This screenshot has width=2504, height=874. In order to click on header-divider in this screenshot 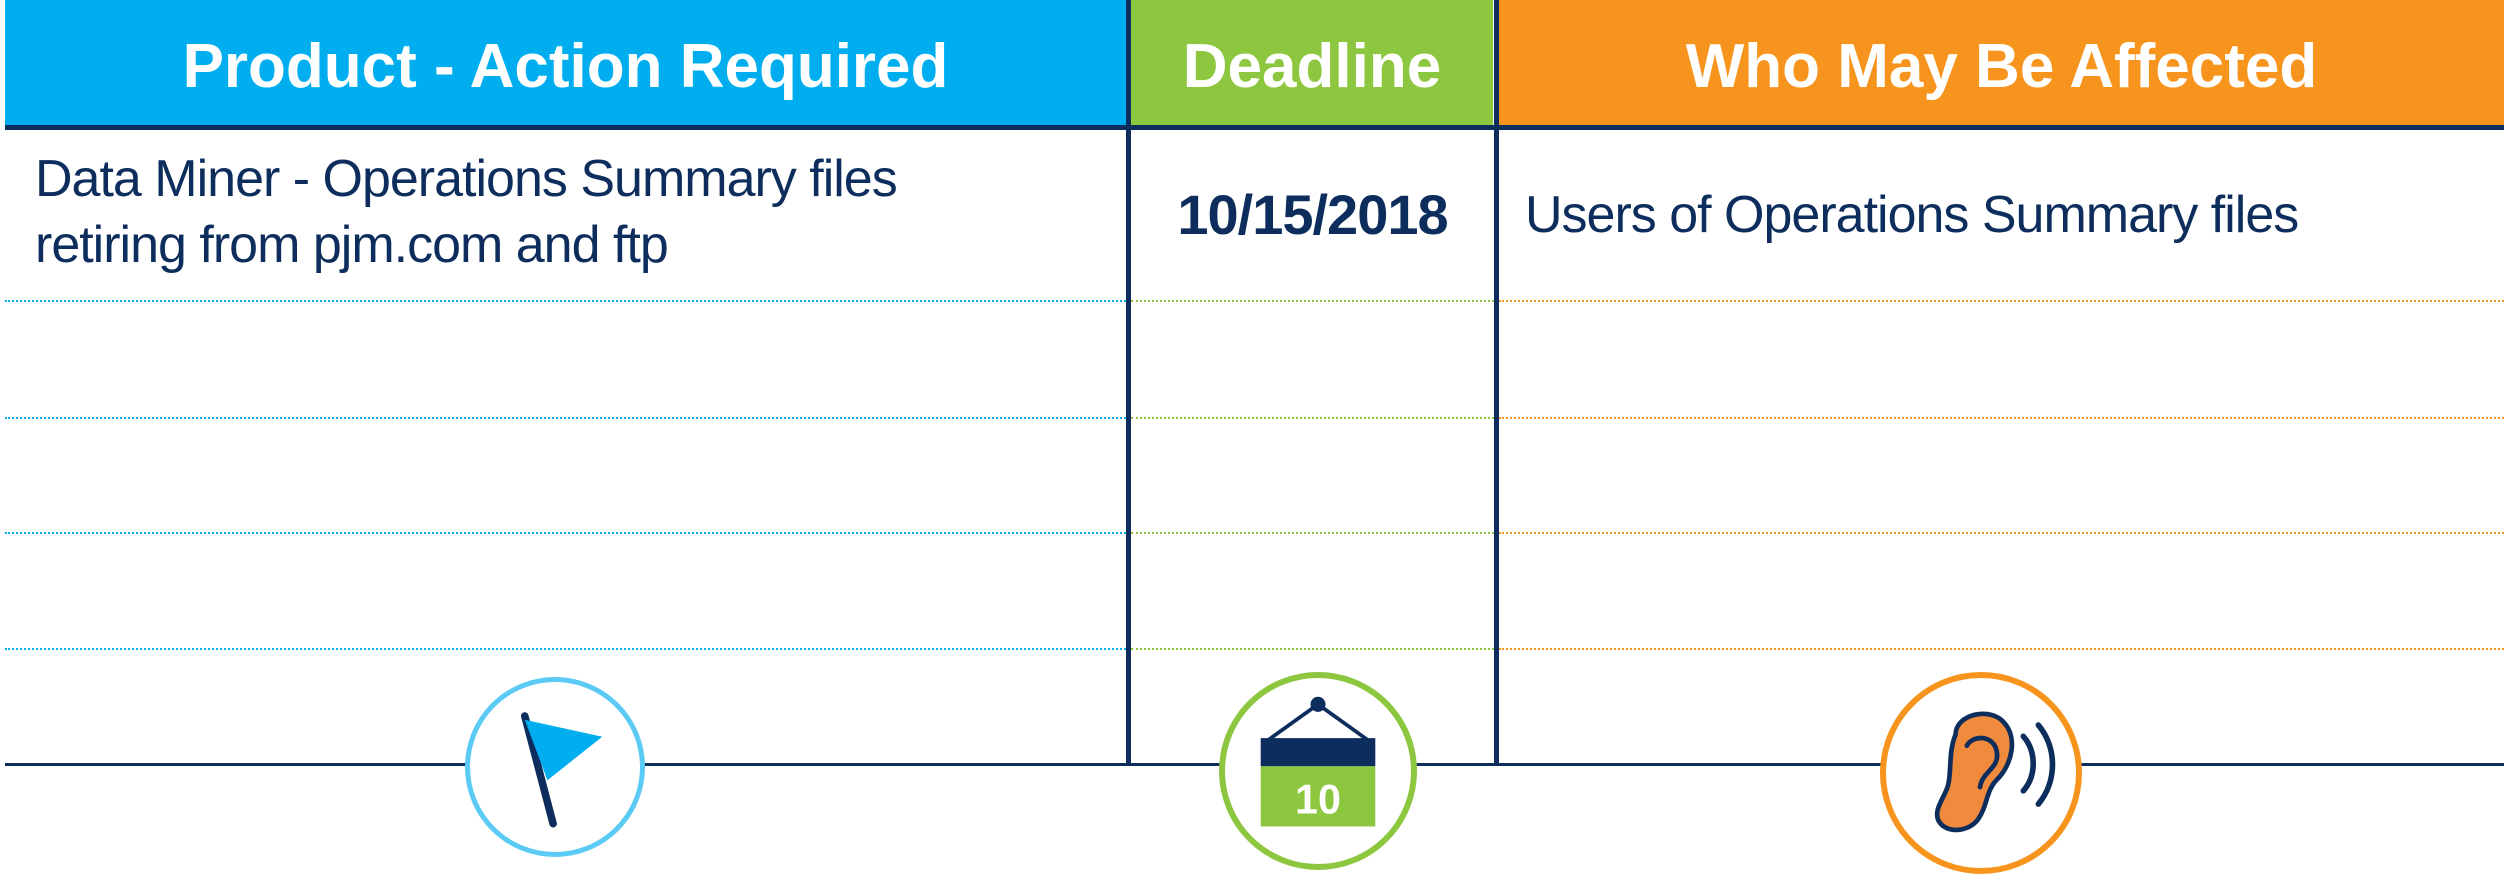, I will do `click(1254, 127)`.